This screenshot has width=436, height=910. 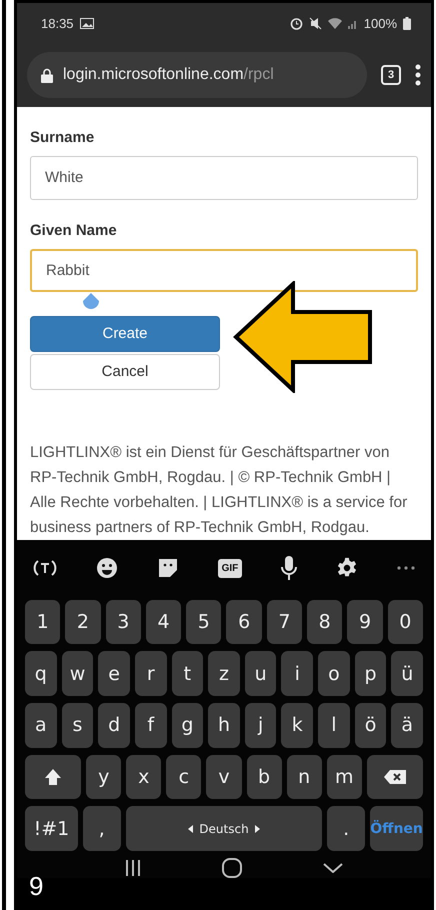 What do you see at coordinates (167, 568) in the screenshot?
I see `sticker-icon` at bounding box center [167, 568].